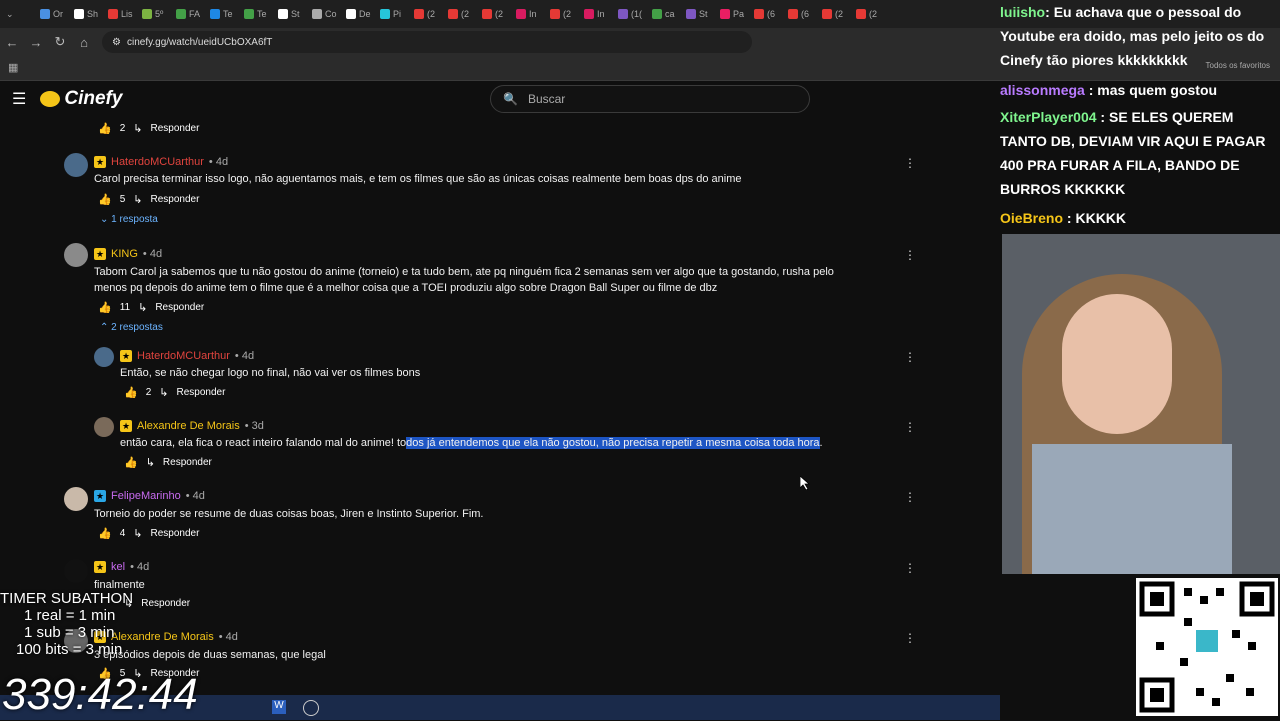  I want to click on word-app-icon: W, so click(279, 707).